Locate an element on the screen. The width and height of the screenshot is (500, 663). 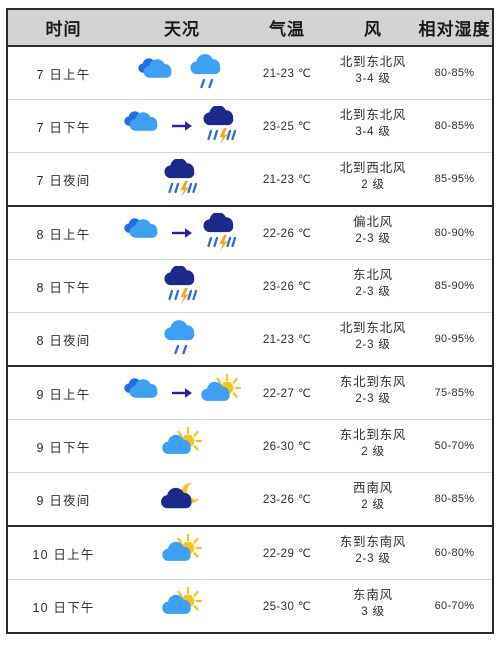
cell-time: 10 日下午 is located at coordinates (63, 606).